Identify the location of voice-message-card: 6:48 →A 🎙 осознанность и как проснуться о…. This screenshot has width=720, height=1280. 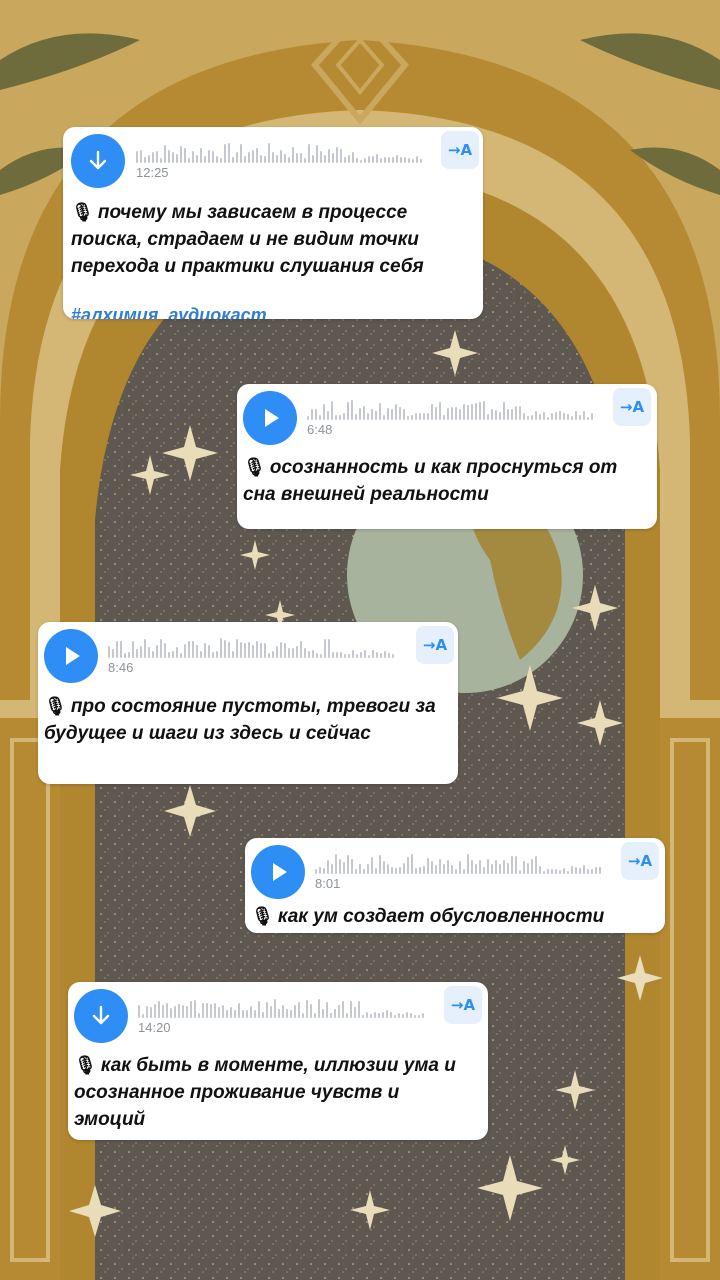
(447, 456).